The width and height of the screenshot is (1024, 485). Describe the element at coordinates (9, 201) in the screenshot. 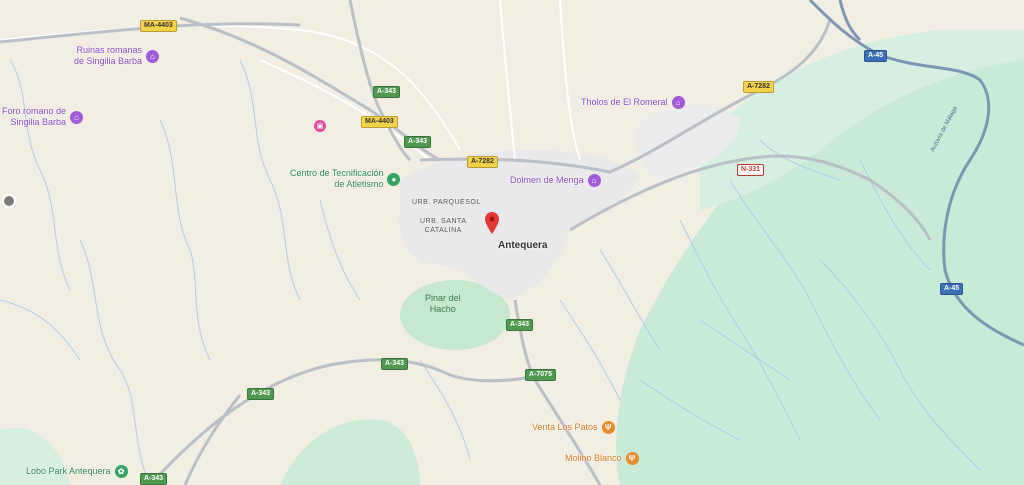

I see `place-marker-icon` at that location.